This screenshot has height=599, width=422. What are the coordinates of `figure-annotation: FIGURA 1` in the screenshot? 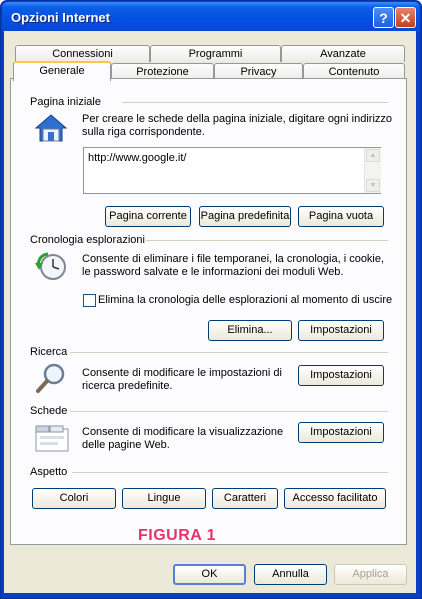 It's located at (177, 535).